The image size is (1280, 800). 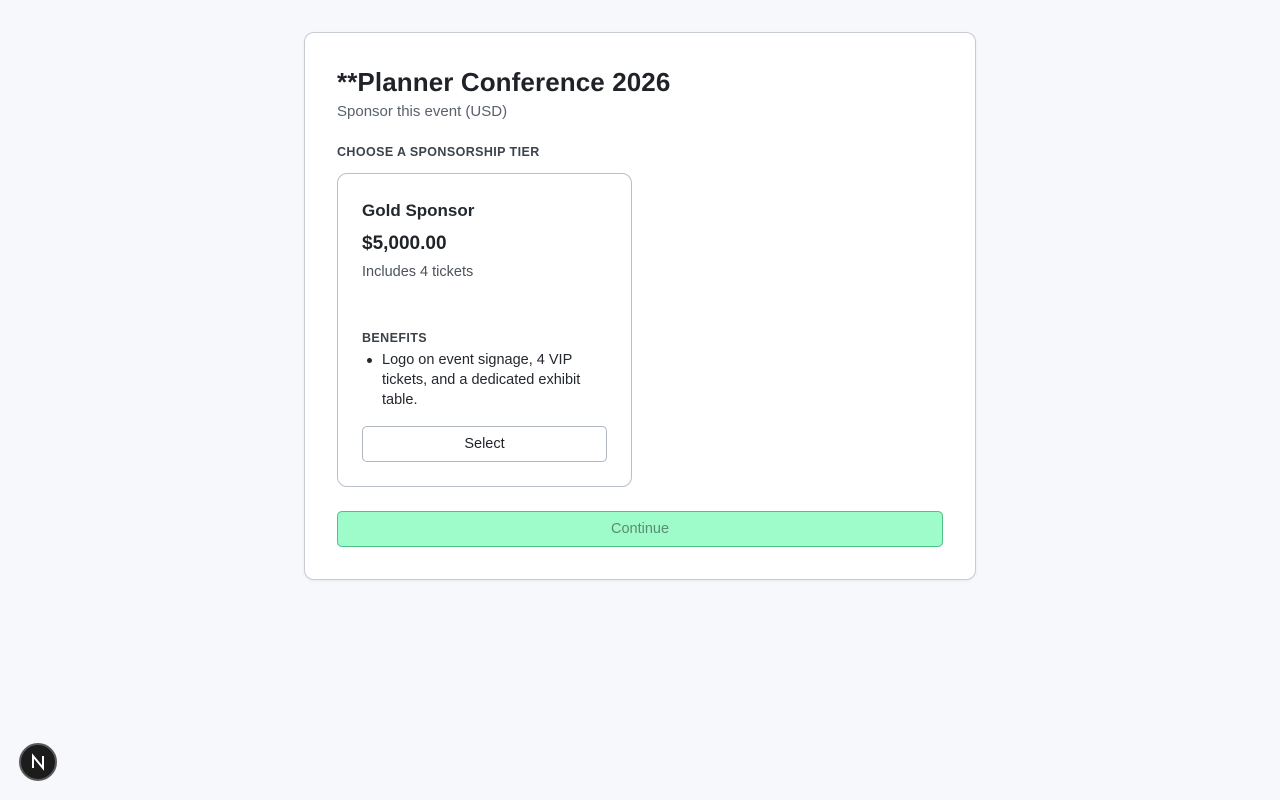 I want to click on event-title: **Planner Conference 2026, so click(x=504, y=82).